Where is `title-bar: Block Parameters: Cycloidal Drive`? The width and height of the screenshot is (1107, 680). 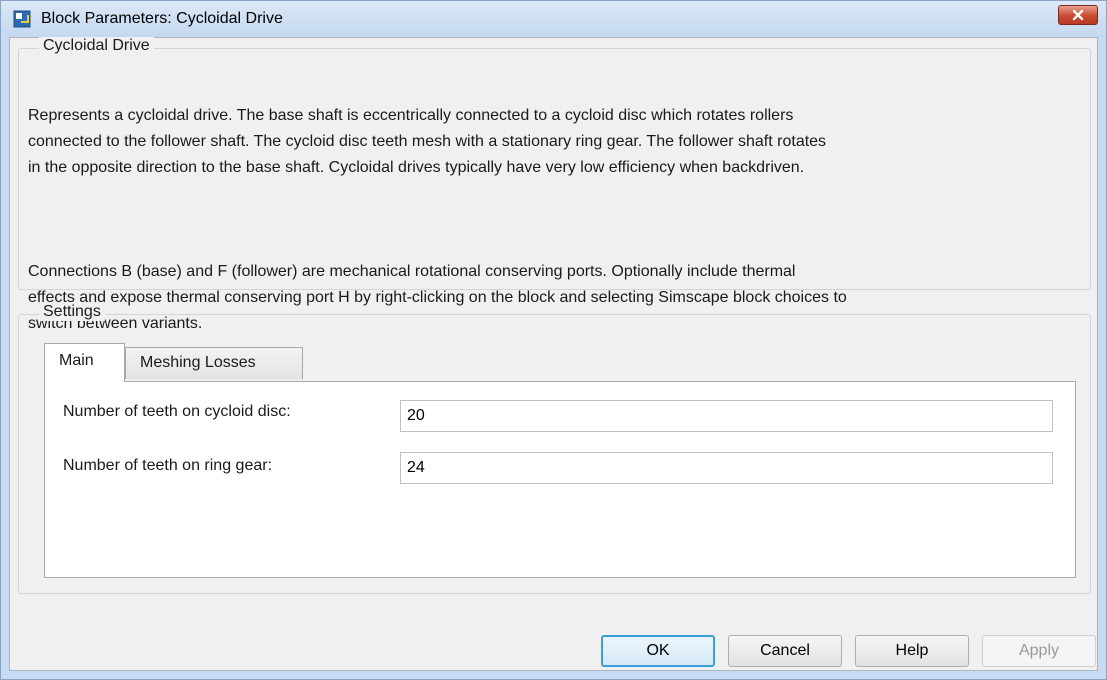 title-bar: Block Parameters: Cycloidal Drive is located at coordinates (553, 19).